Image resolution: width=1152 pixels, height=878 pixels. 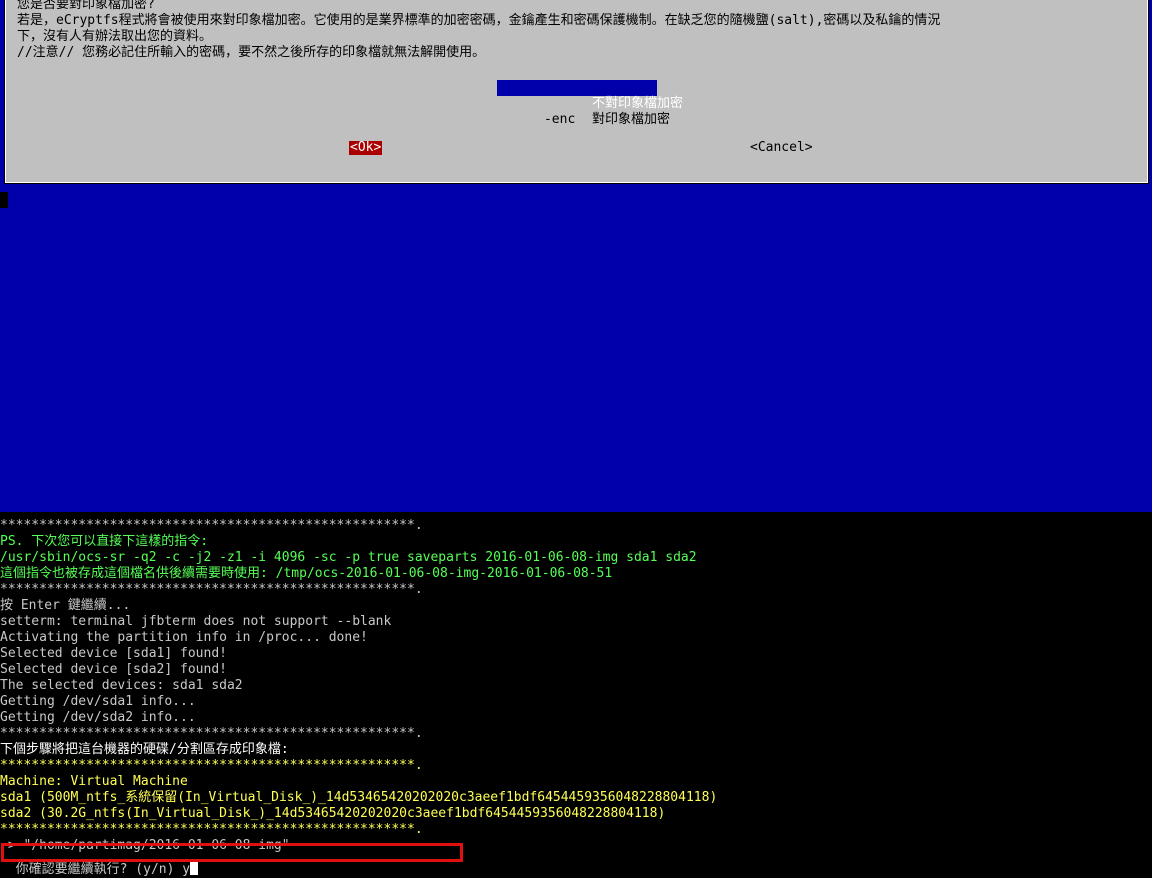 What do you see at coordinates (86, 6) in the screenshot?
I see `dialog-question: 您是否要對印象檔加密?` at bounding box center [86, 6].